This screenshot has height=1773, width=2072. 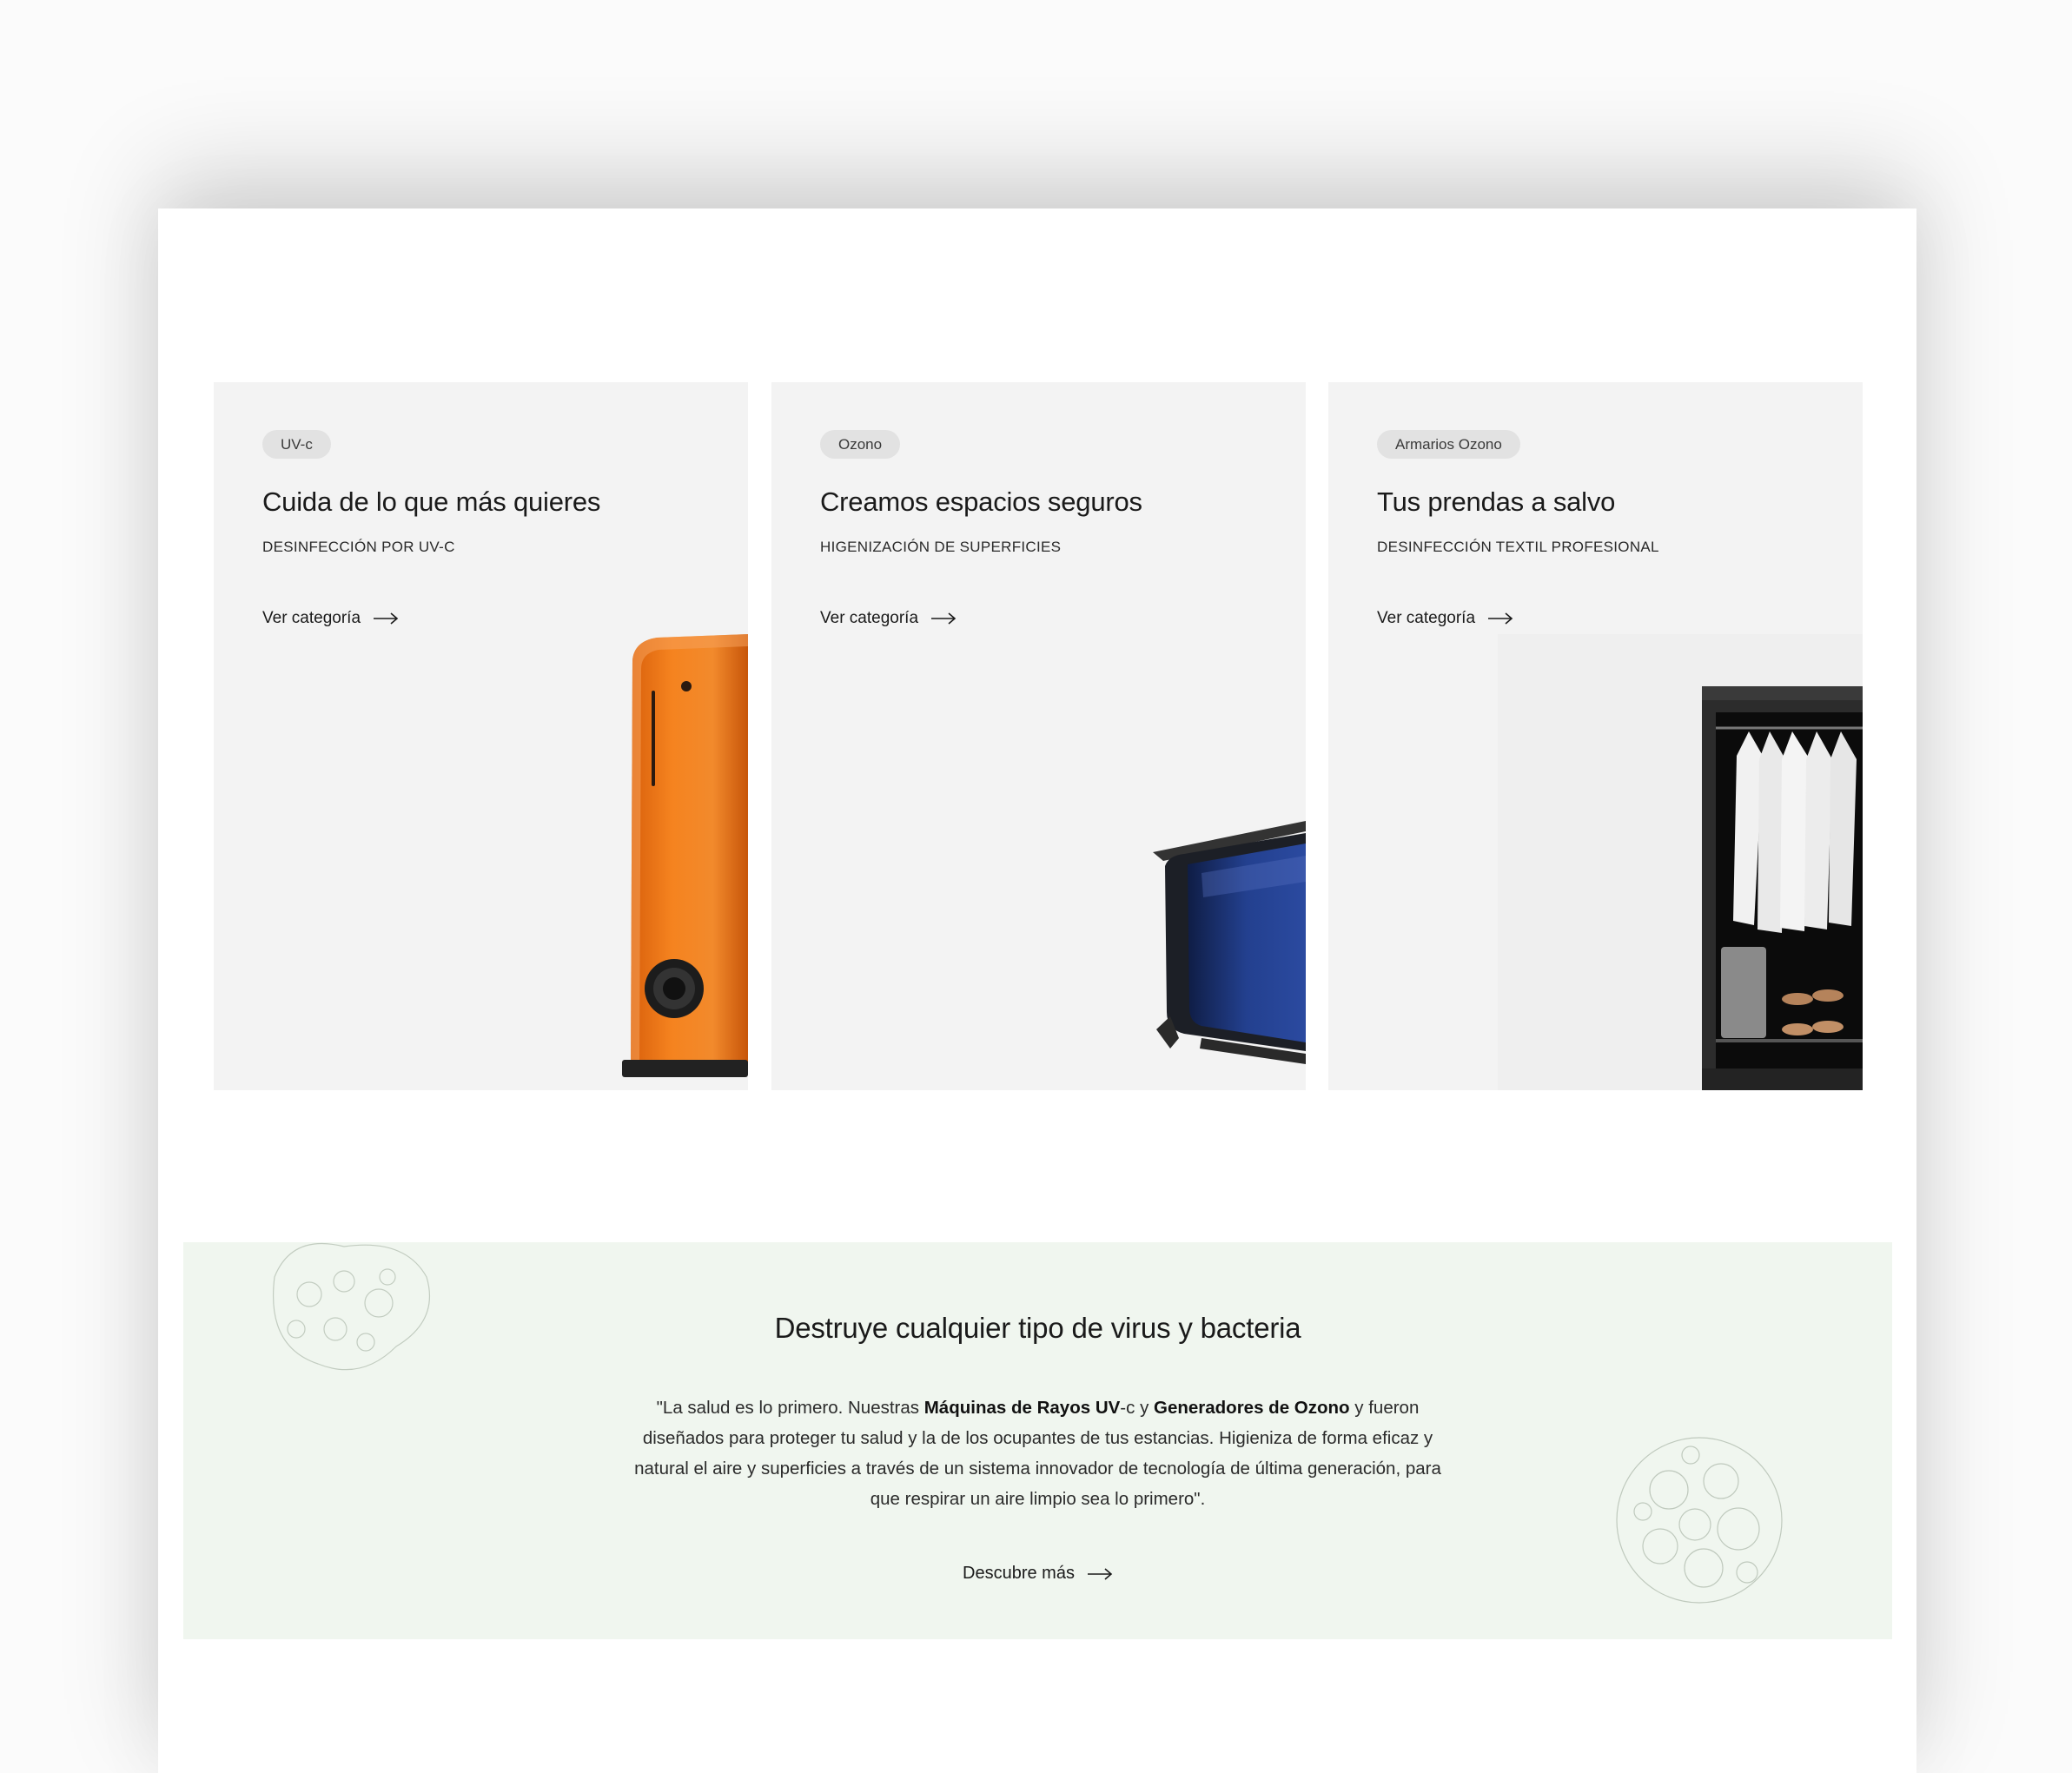 I want to click on banner-text: "La salud es lo primero. Nuestras, so click(x=790, y=1408).